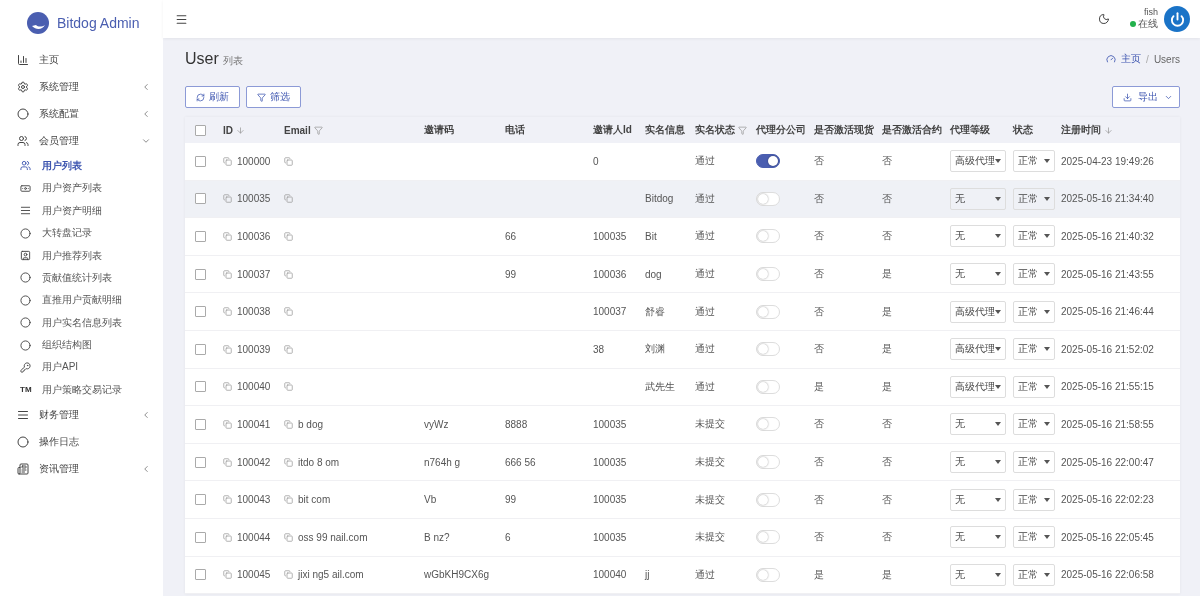  What do you see at coordinates (81, 255) in the screenshot?
I see `sidebar-subitem: 用户推荐列表` at bounding box center [81, 255].